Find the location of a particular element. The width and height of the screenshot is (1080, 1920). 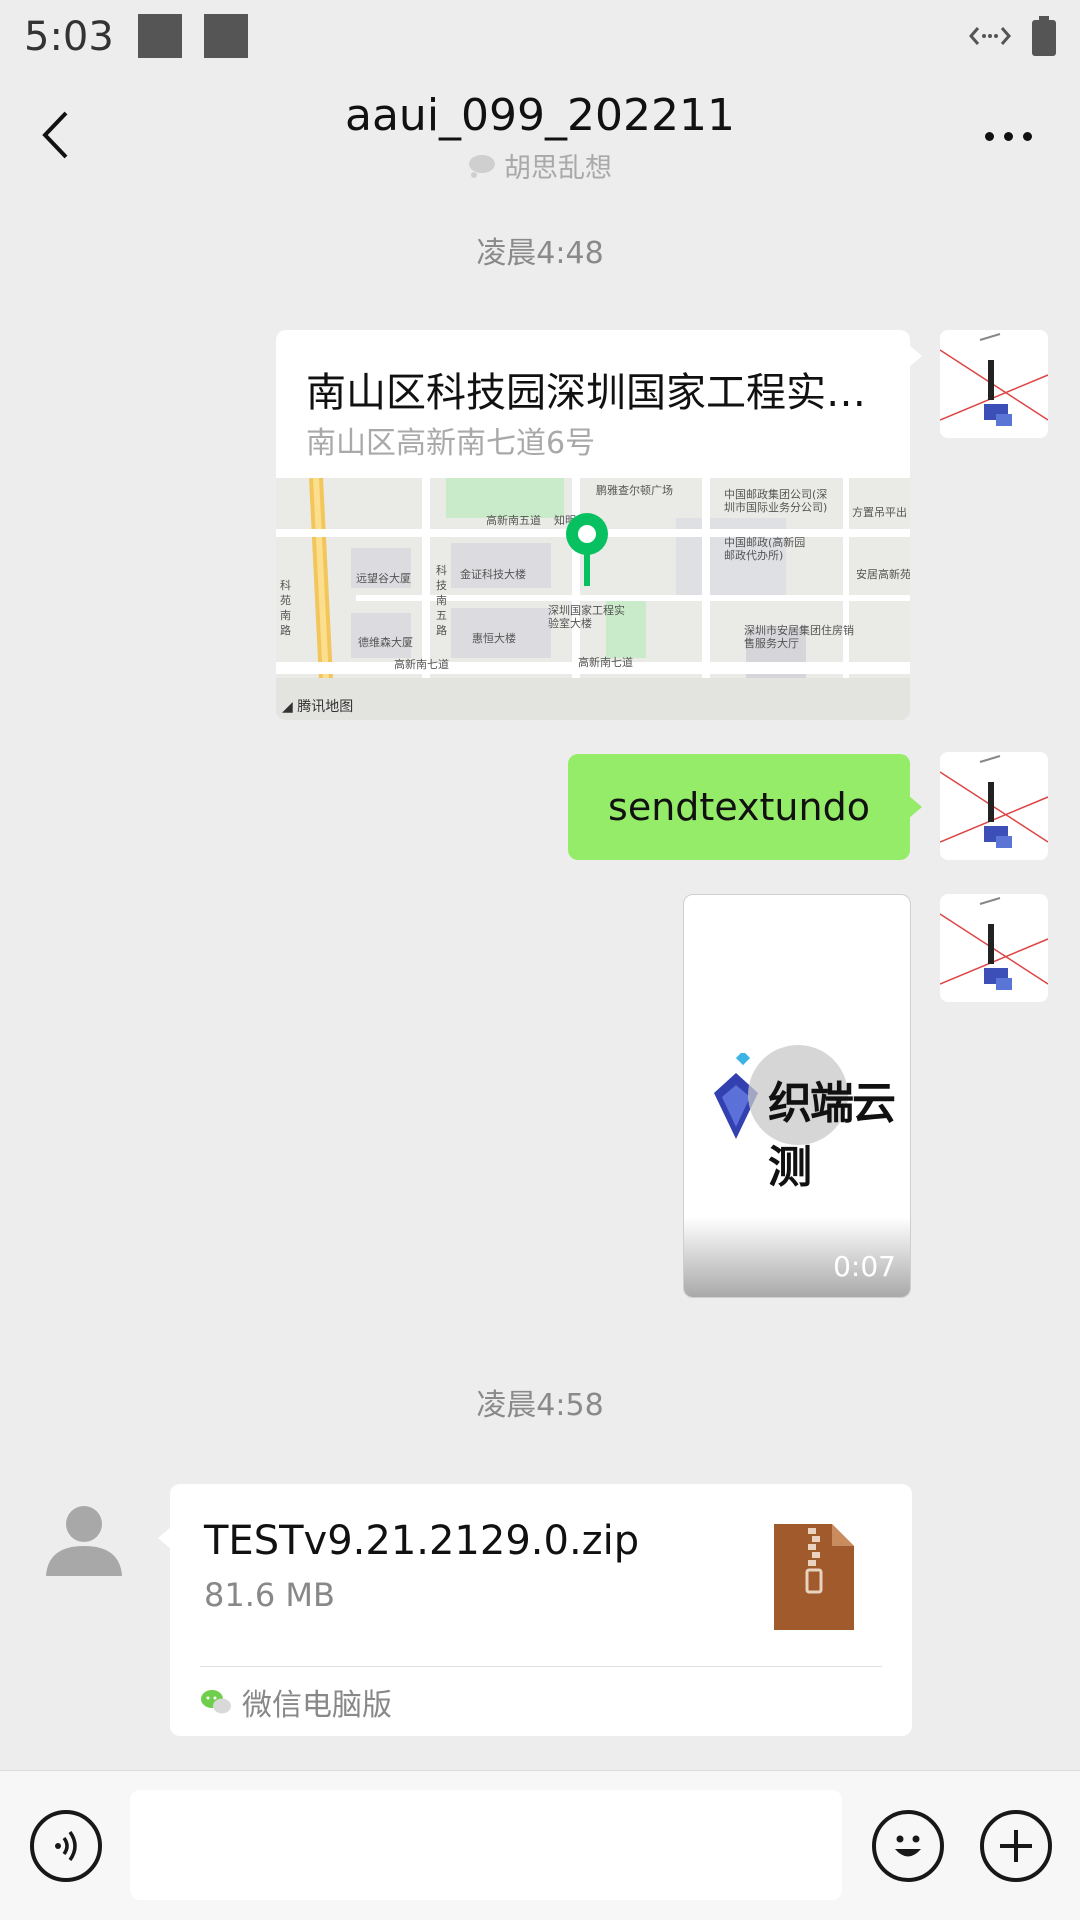

text-message: sendtextundo is located at coordinates (739, 807).